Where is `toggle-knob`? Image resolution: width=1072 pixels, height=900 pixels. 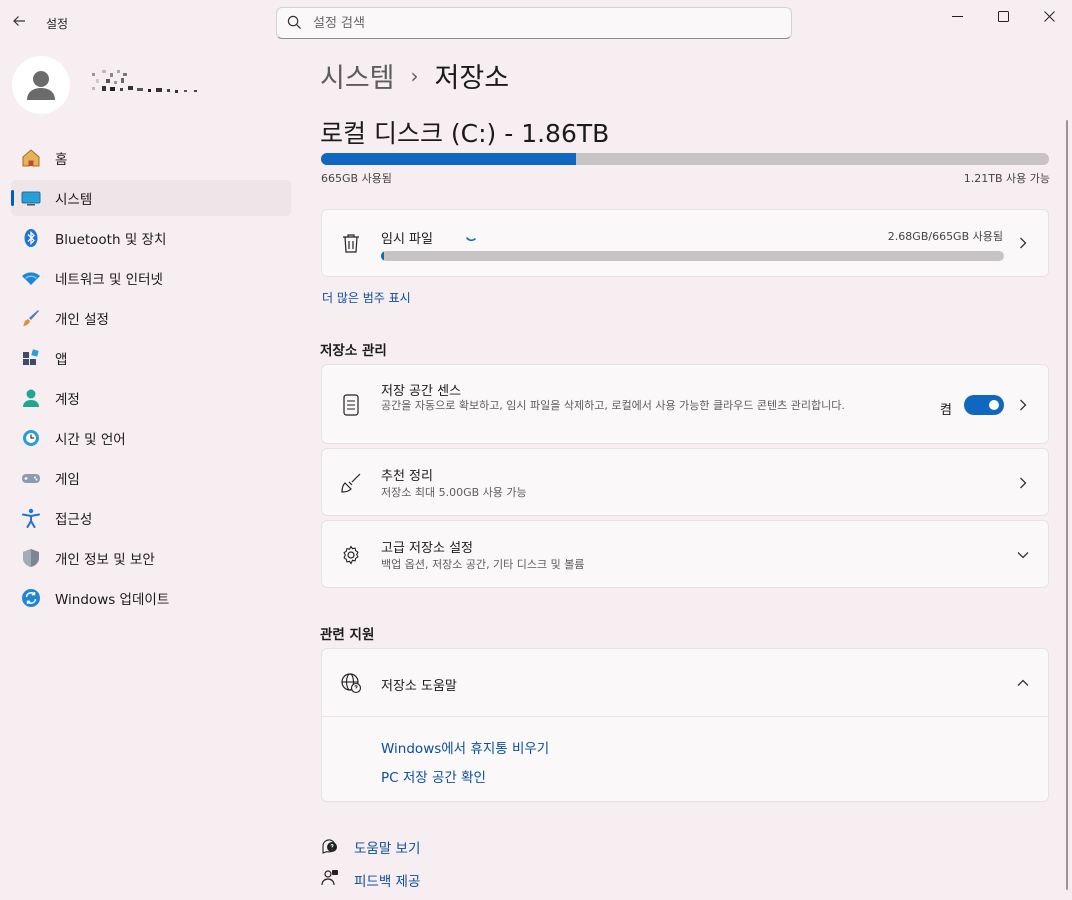 toggle-knob is located at coordinates (994, 405).